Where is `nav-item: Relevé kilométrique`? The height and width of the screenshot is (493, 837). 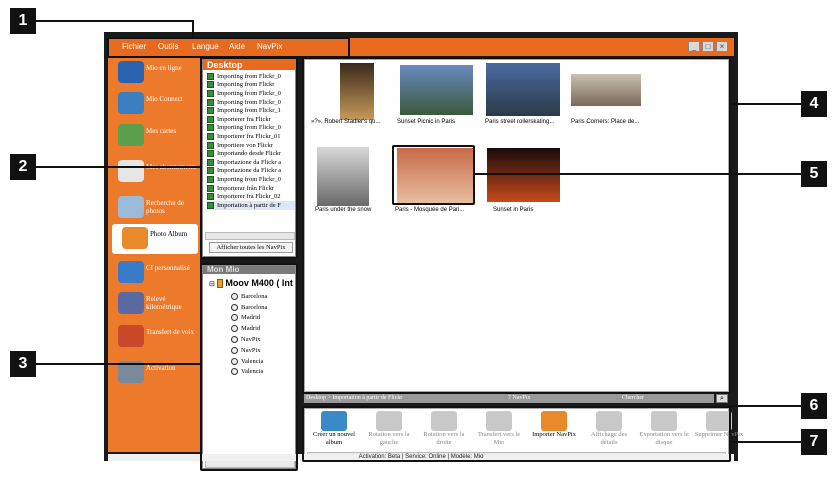
nav-item: Relevé kilométrique is located at coordinates (154, 304).